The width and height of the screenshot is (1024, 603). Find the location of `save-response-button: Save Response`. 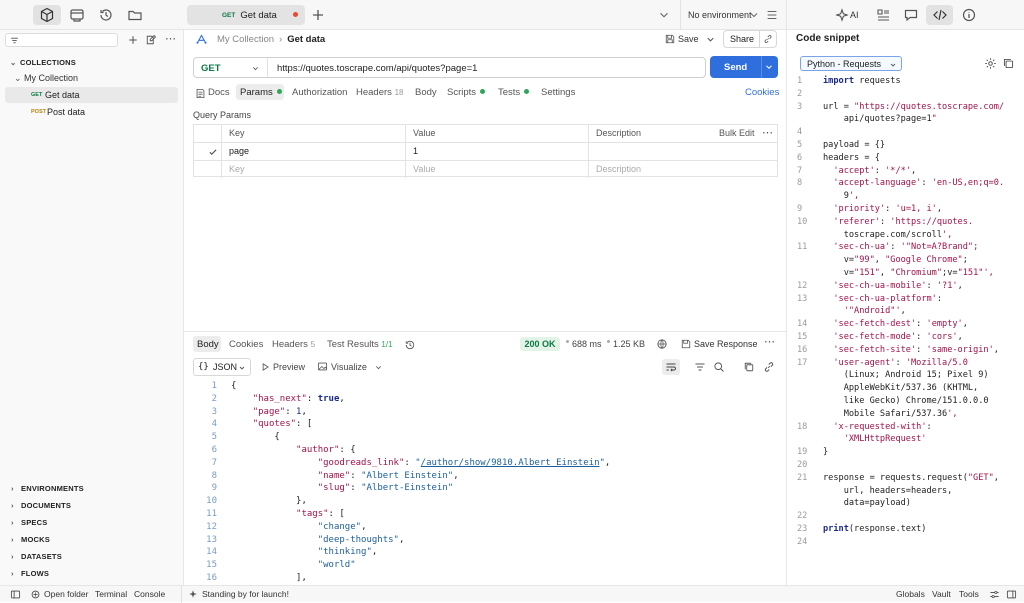

save-response-button: Save Response is located at coordinates (726, 344).